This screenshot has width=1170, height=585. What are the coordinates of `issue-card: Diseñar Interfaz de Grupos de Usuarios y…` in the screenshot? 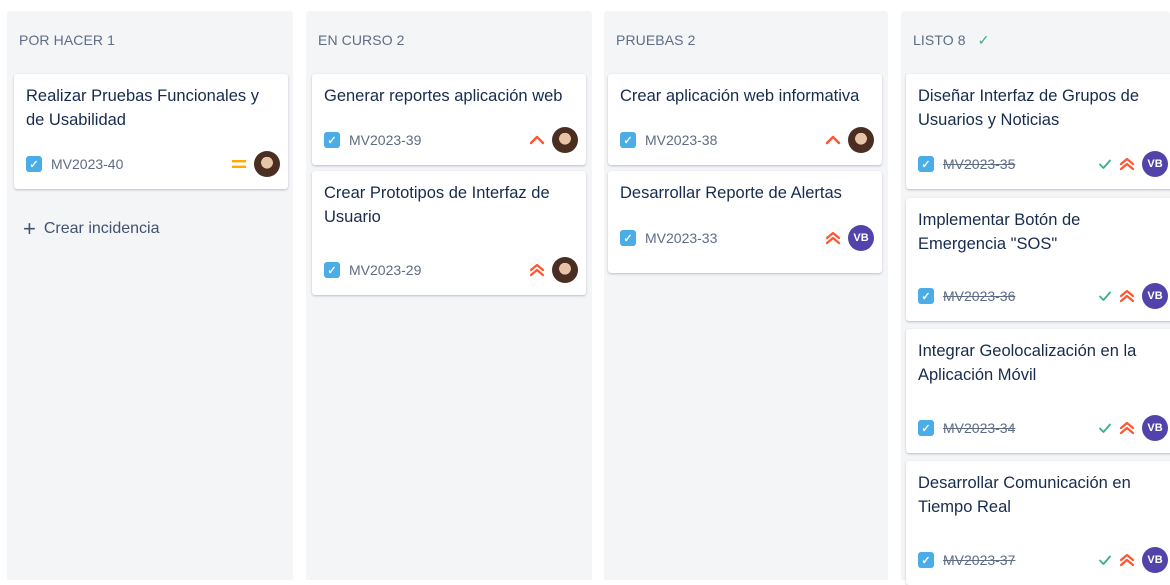 It's located at (1038, 131).